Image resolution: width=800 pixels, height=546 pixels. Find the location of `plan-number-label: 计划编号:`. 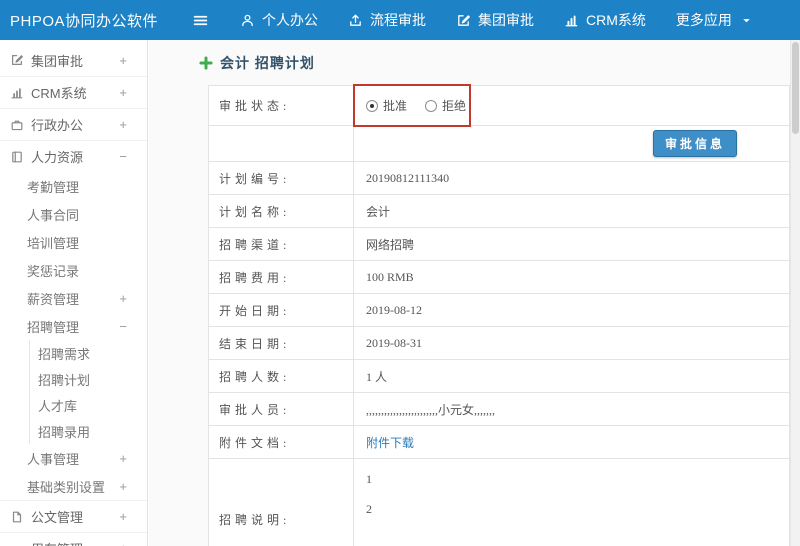

plan-number-label: 计划编号: is located at coordinates (281, 178).